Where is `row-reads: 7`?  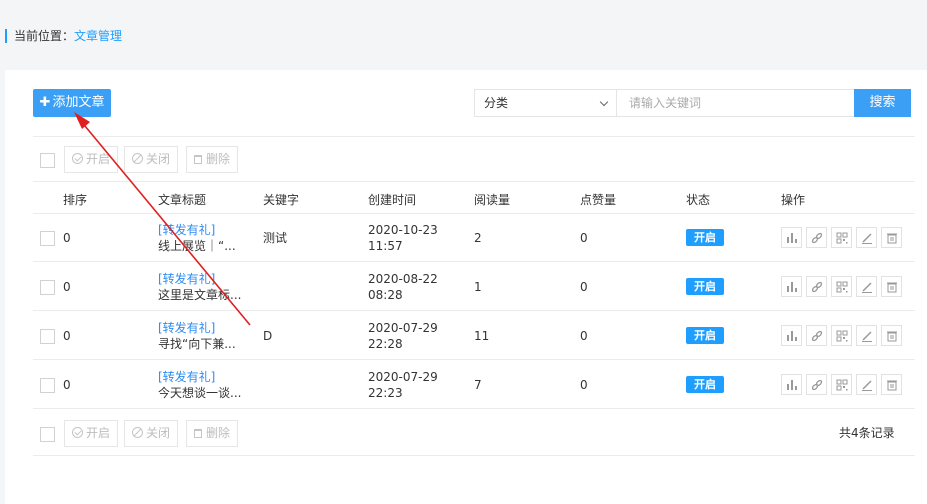
row-reads: 7 is located at coordinates (478, 385).